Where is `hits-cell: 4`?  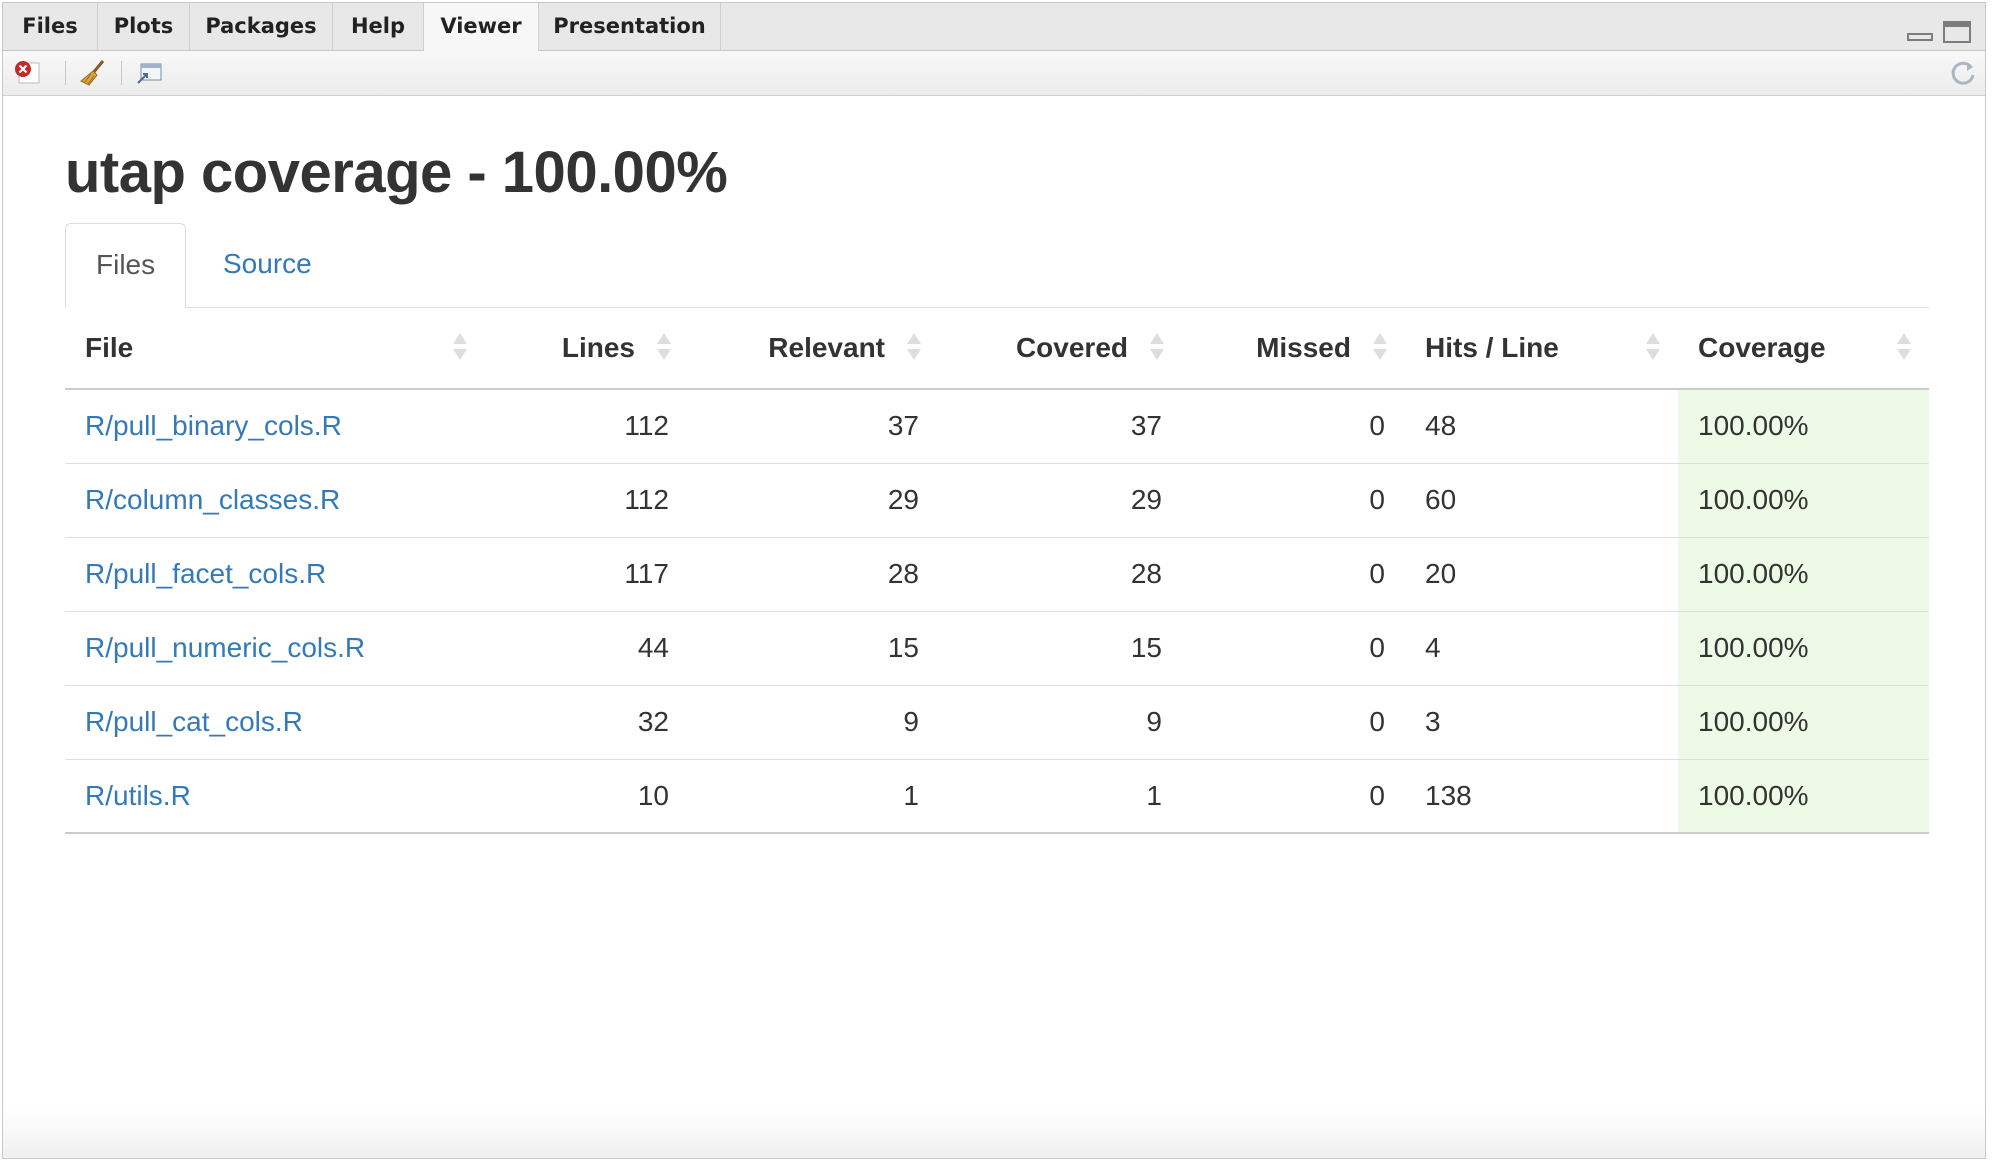 hits-cell: 4 is located at coordinates (1541, 648).